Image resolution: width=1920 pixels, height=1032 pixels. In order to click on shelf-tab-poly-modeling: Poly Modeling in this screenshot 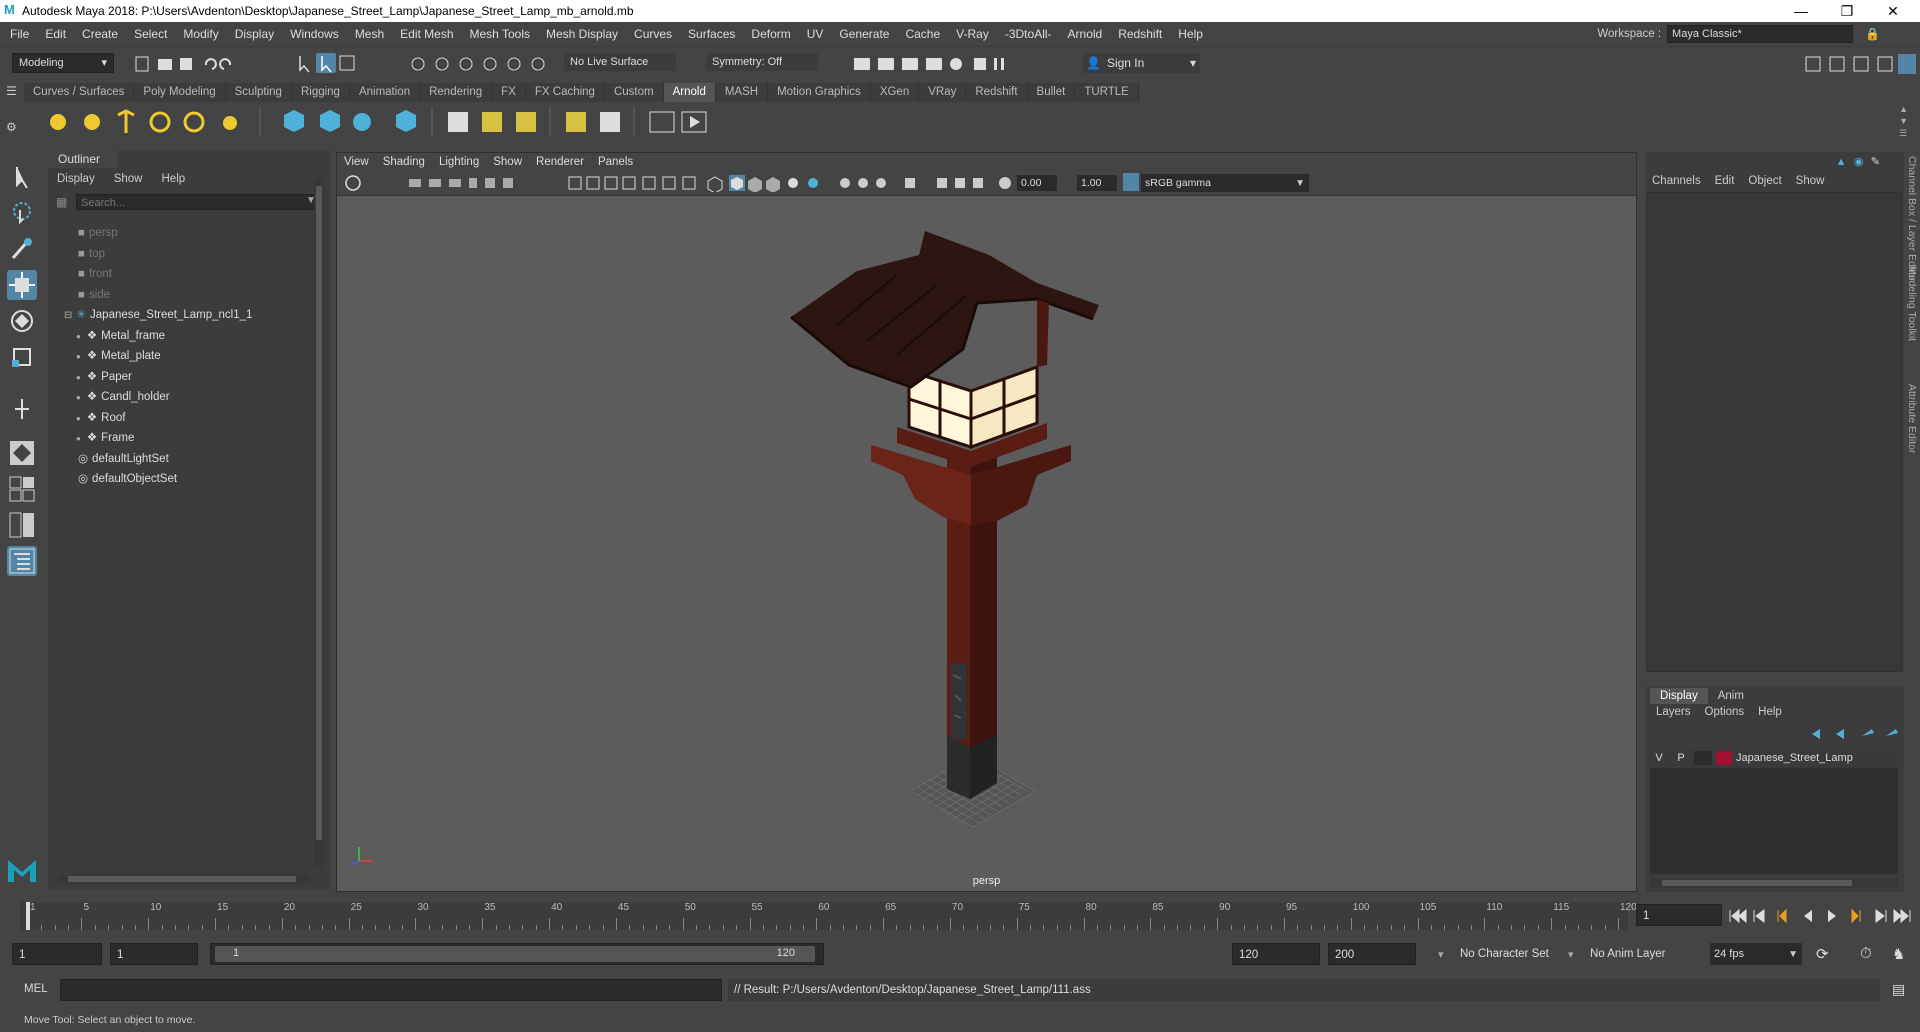, I will do `click(180, 92)`.